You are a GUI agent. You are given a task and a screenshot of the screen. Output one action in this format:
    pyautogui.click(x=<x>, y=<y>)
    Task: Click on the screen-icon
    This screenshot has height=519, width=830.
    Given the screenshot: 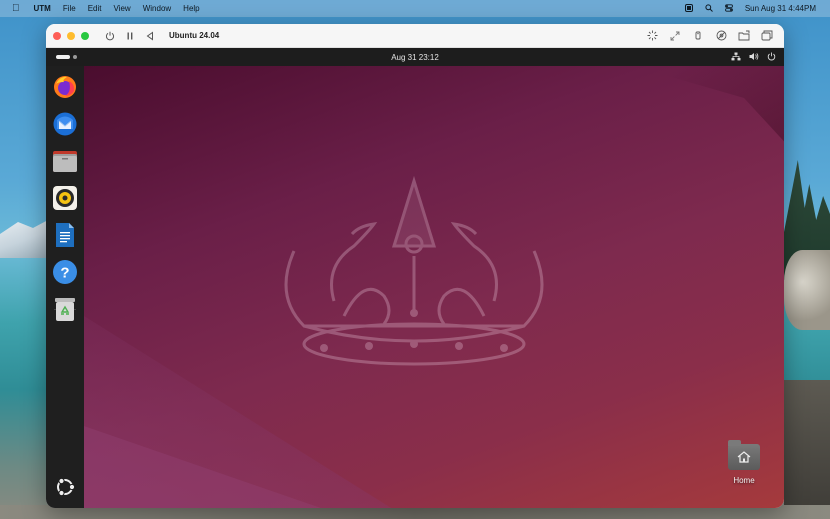 What is the action you would take?
    pyautogui.click(x=688, y=8)
    